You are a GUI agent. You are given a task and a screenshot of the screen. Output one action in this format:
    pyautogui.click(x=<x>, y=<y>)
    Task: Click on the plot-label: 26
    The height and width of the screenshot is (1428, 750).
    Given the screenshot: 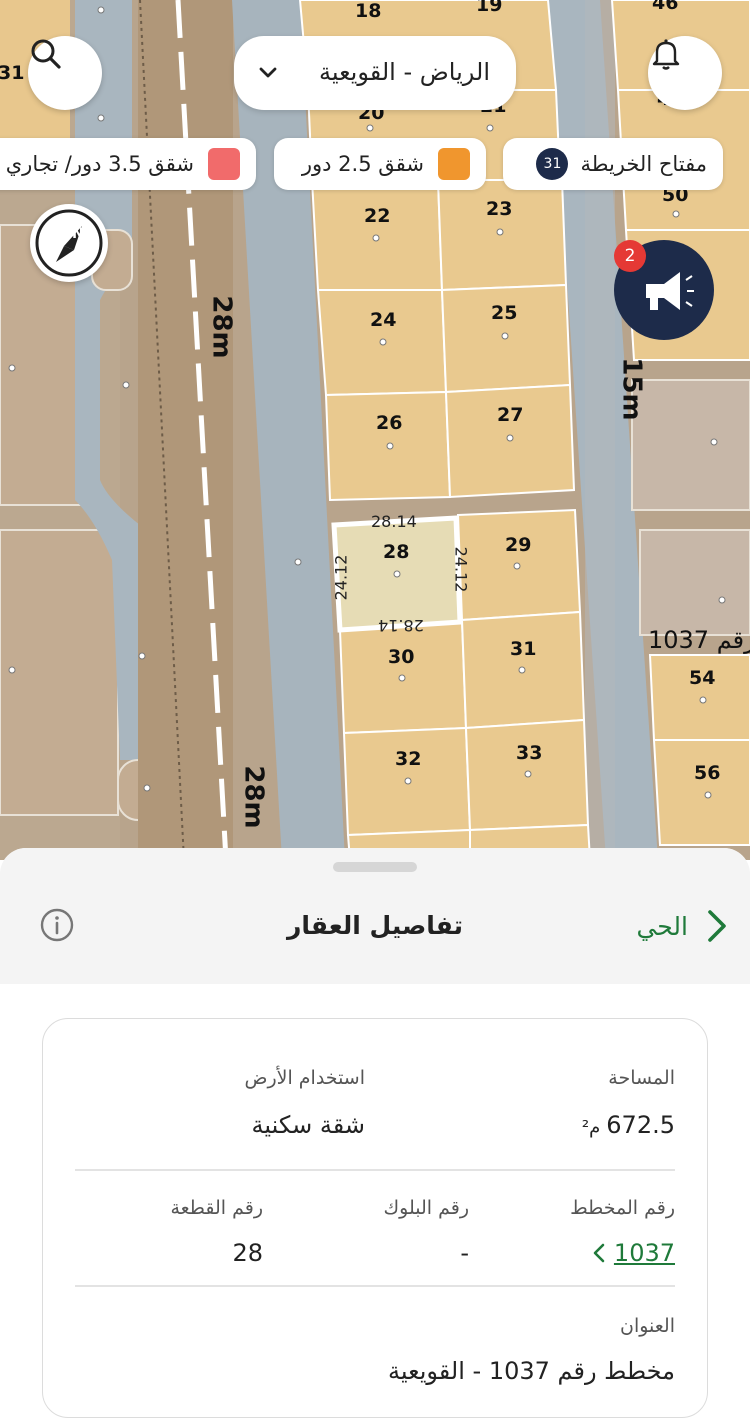 What is the action you would take?
    pyautogui.click(x=389, y=423)
    